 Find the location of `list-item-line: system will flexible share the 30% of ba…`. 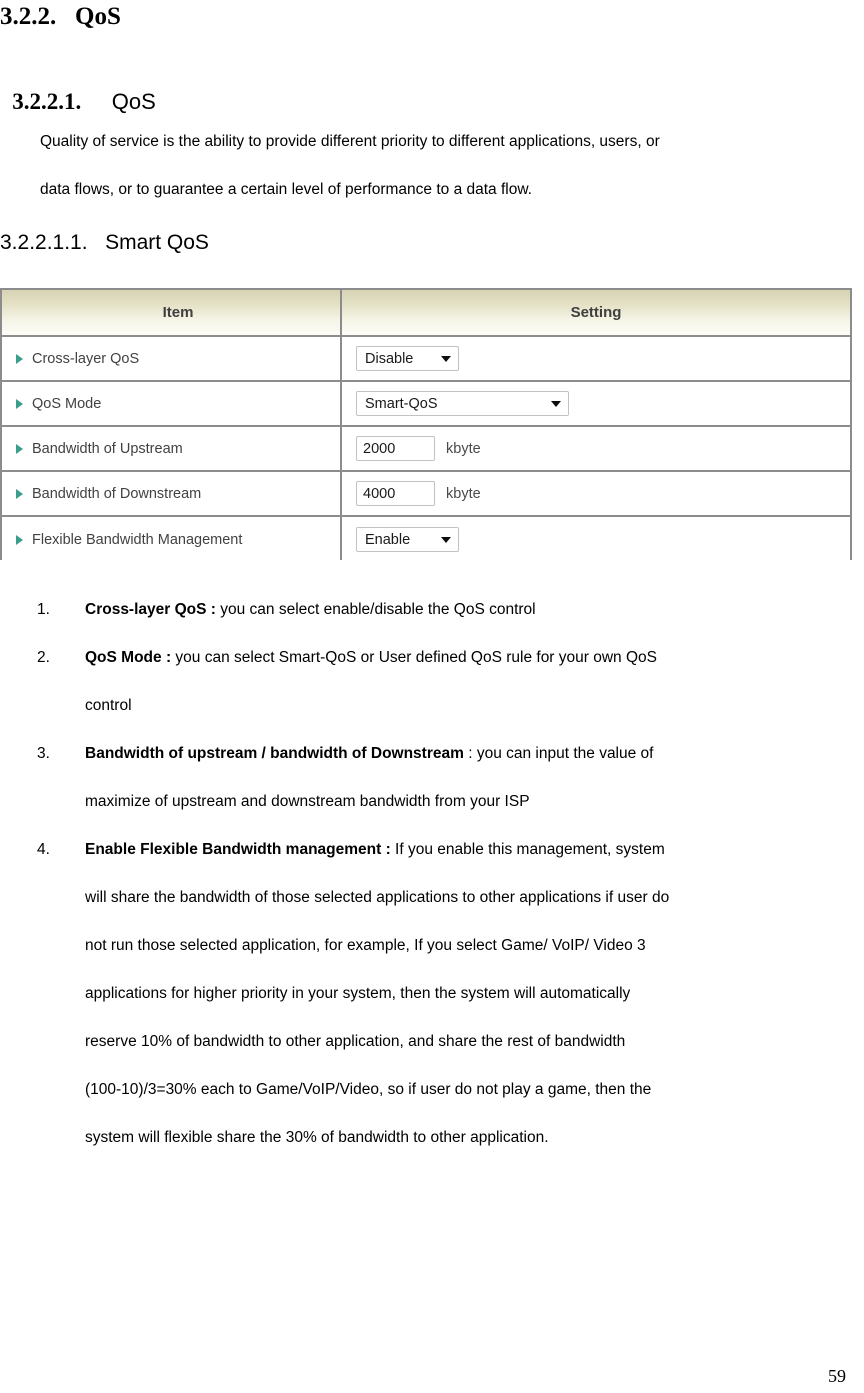

list-item-line: system will flexible share the 30% of ba… is located at coordinates (317, 1137).